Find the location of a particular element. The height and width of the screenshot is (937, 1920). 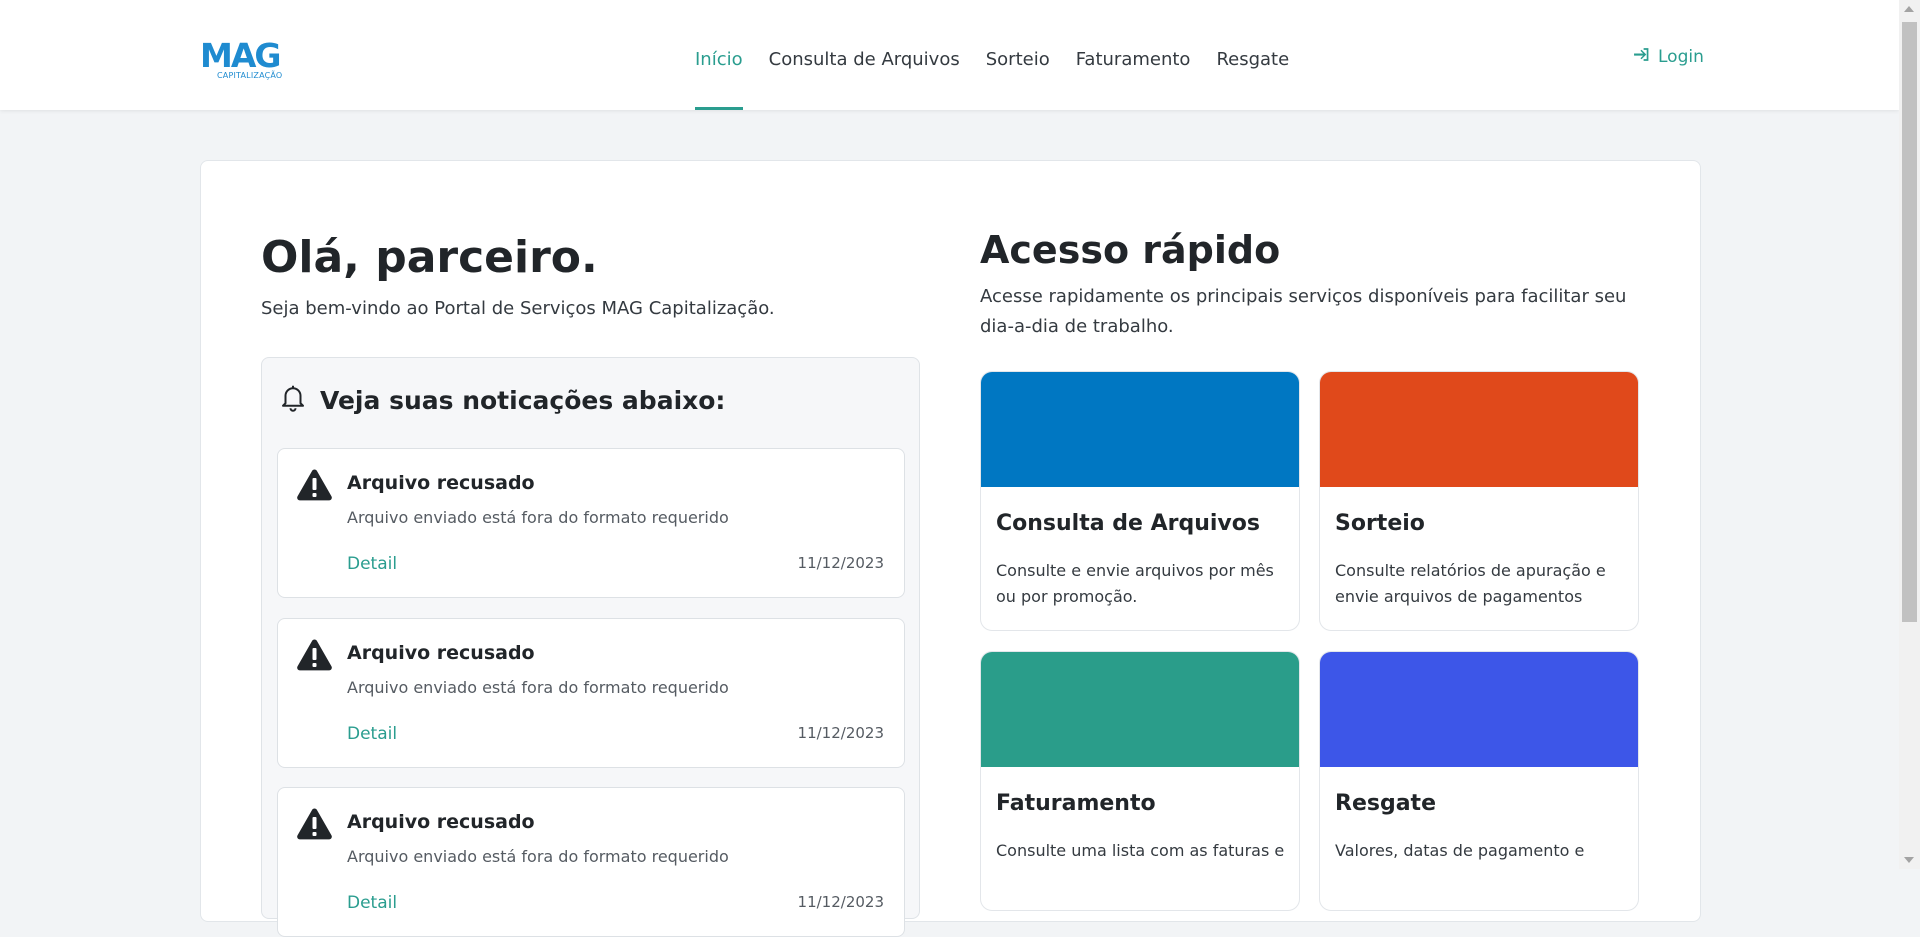

mag-logo: MAG CAPITALIZAÇÃO is located at coordinates (242, 61).